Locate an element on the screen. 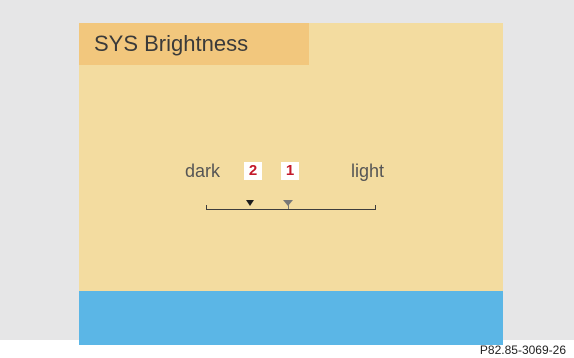  current-level-pointer-icon is located at coordinates (250, 203).